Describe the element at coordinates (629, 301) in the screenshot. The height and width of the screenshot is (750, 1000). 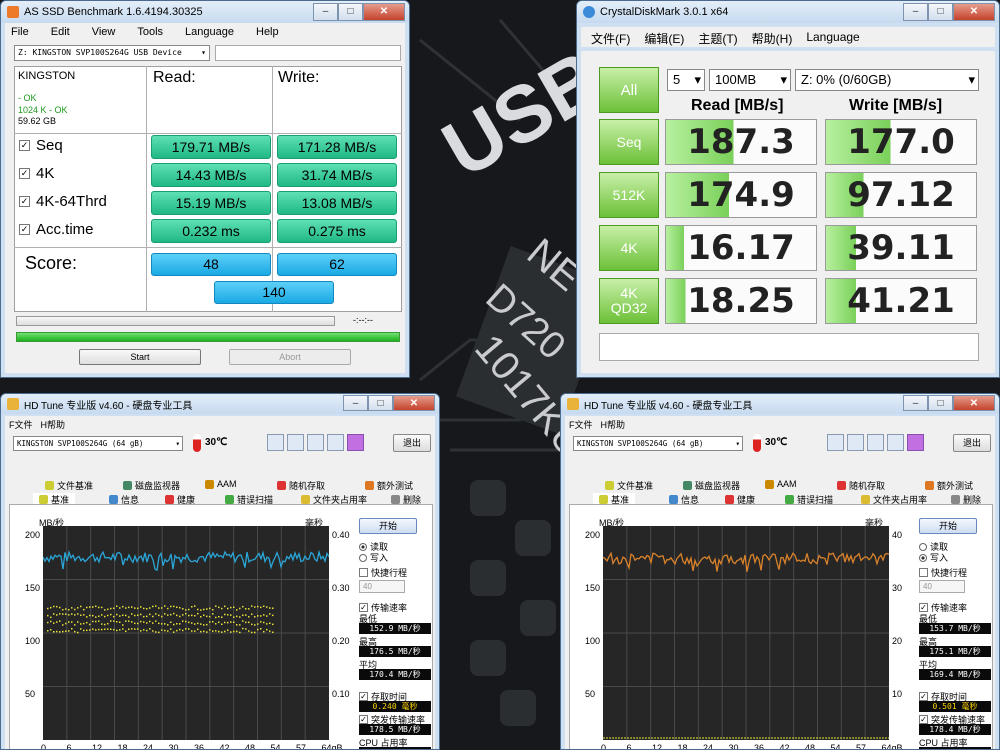
I see `test-4k-qd32-button: 4K QD32` at that location.